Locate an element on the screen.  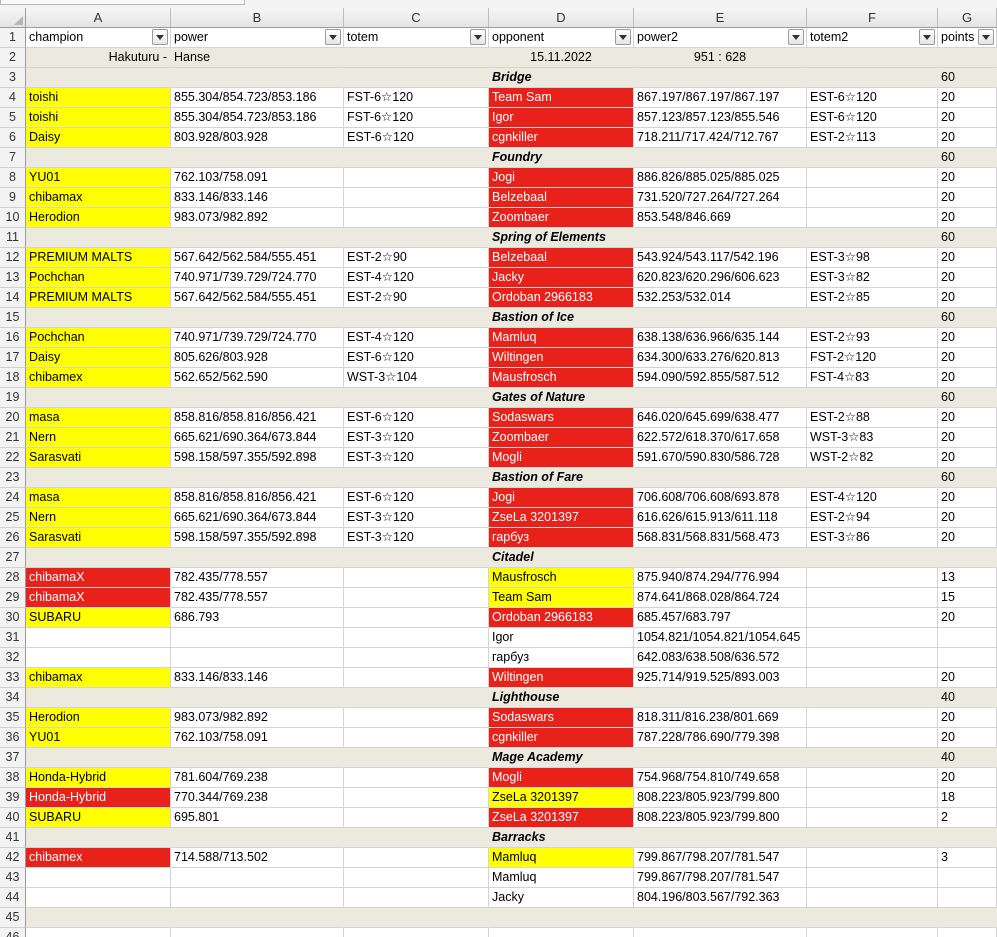
totem2-cell: EST-3☆98 is located at coordinates (872, 258).